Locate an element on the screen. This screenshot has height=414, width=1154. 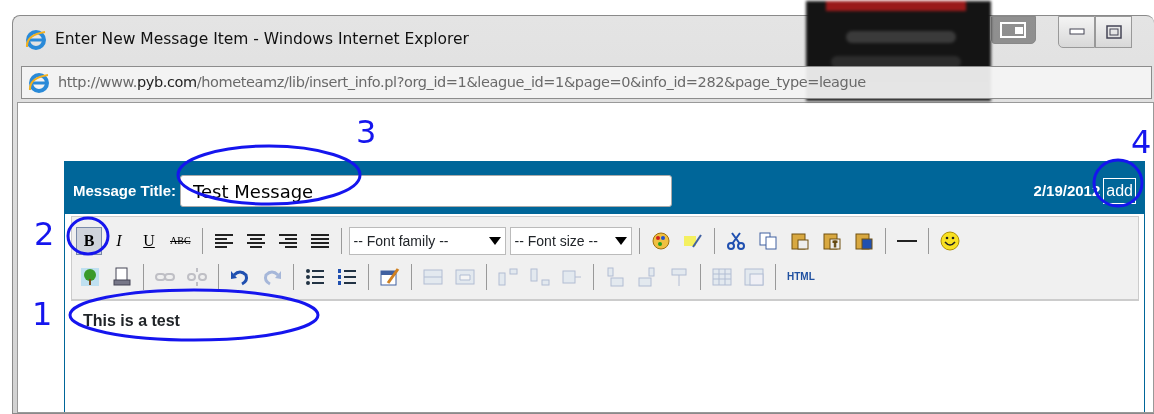
window-title: Enter New Message Item - Windows Internet Explorer is located at coordinates (262, 40).